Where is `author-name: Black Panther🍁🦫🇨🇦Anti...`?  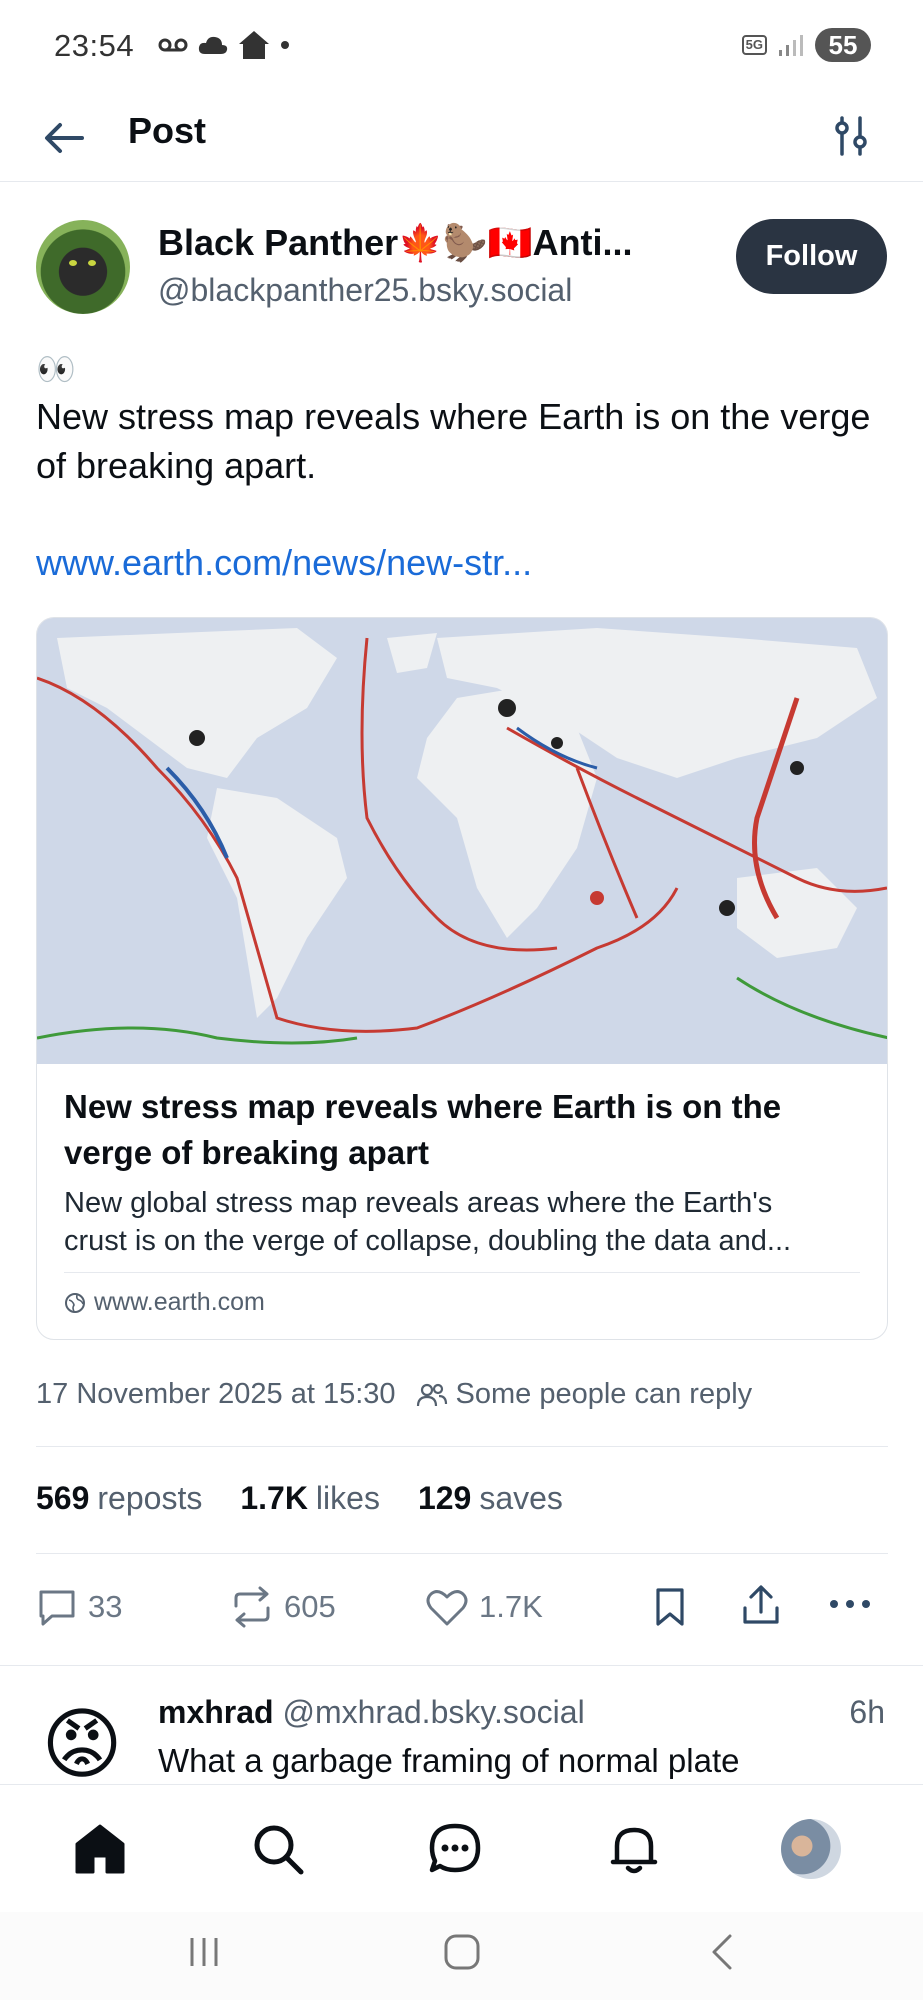 author-name: Black Panther🍁🦫🇨🇦Anti... is located at coordinates (418, 243).